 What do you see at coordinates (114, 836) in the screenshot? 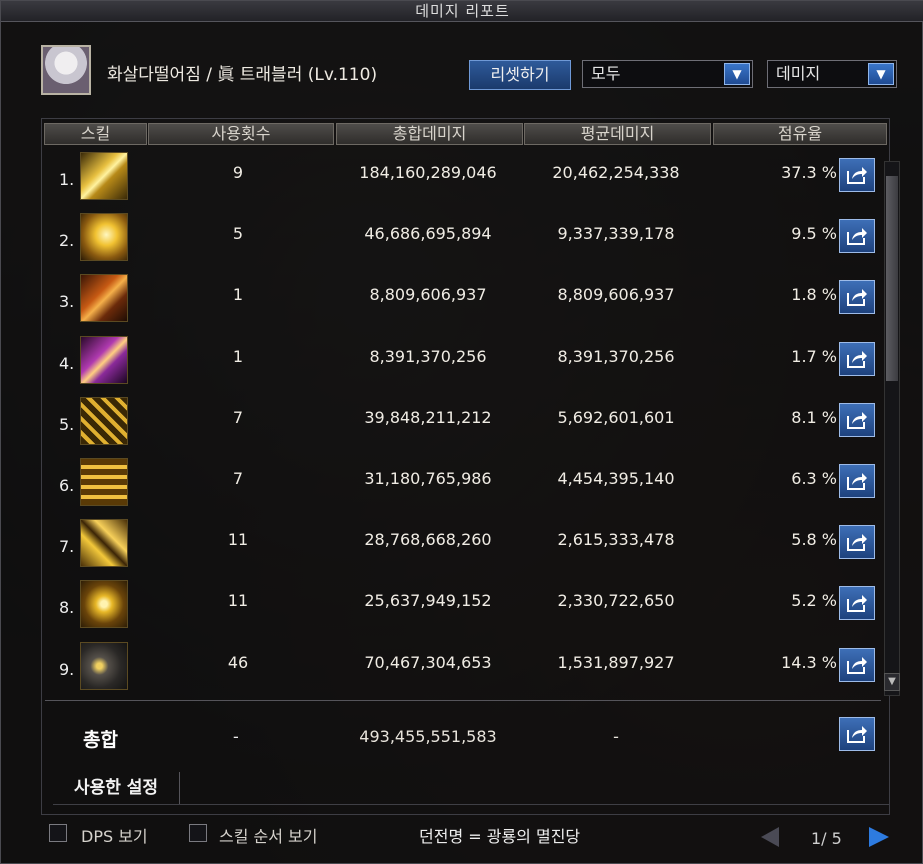
I see `dps-label: DPS 보기` at bounding box center [114, 836].